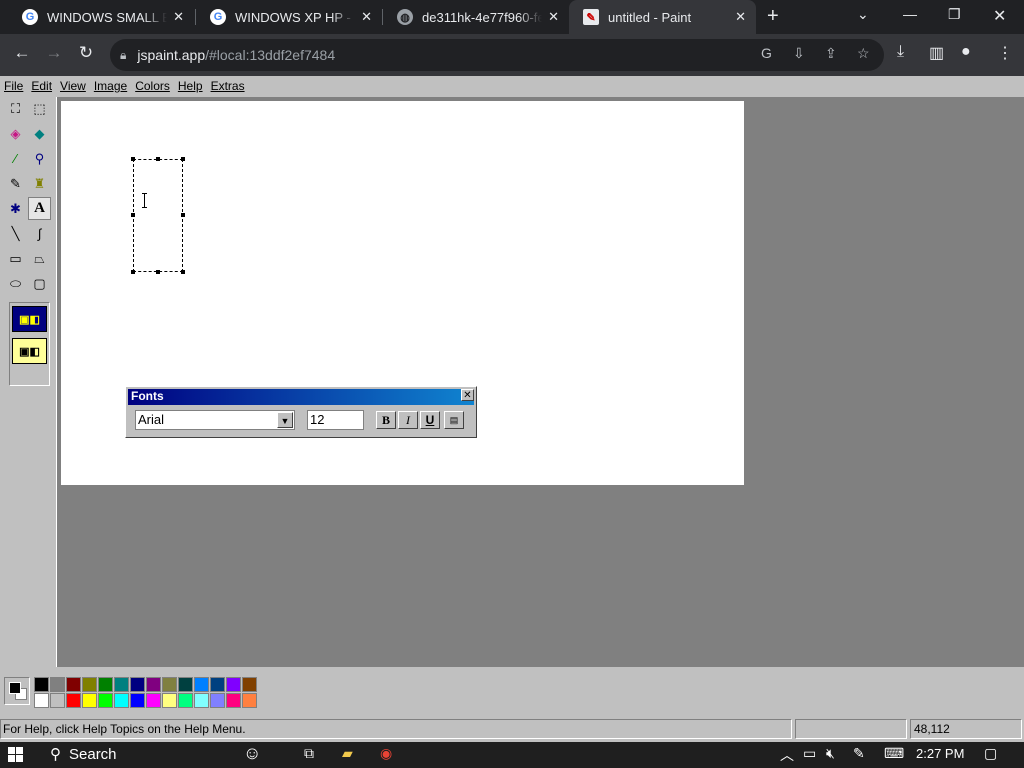 Image resolution: width=1024 pixels, height=768 pixels. Describe the element at coordinates (766, 53) in the screenshot. I see `google-lens-icon: G` at that location.